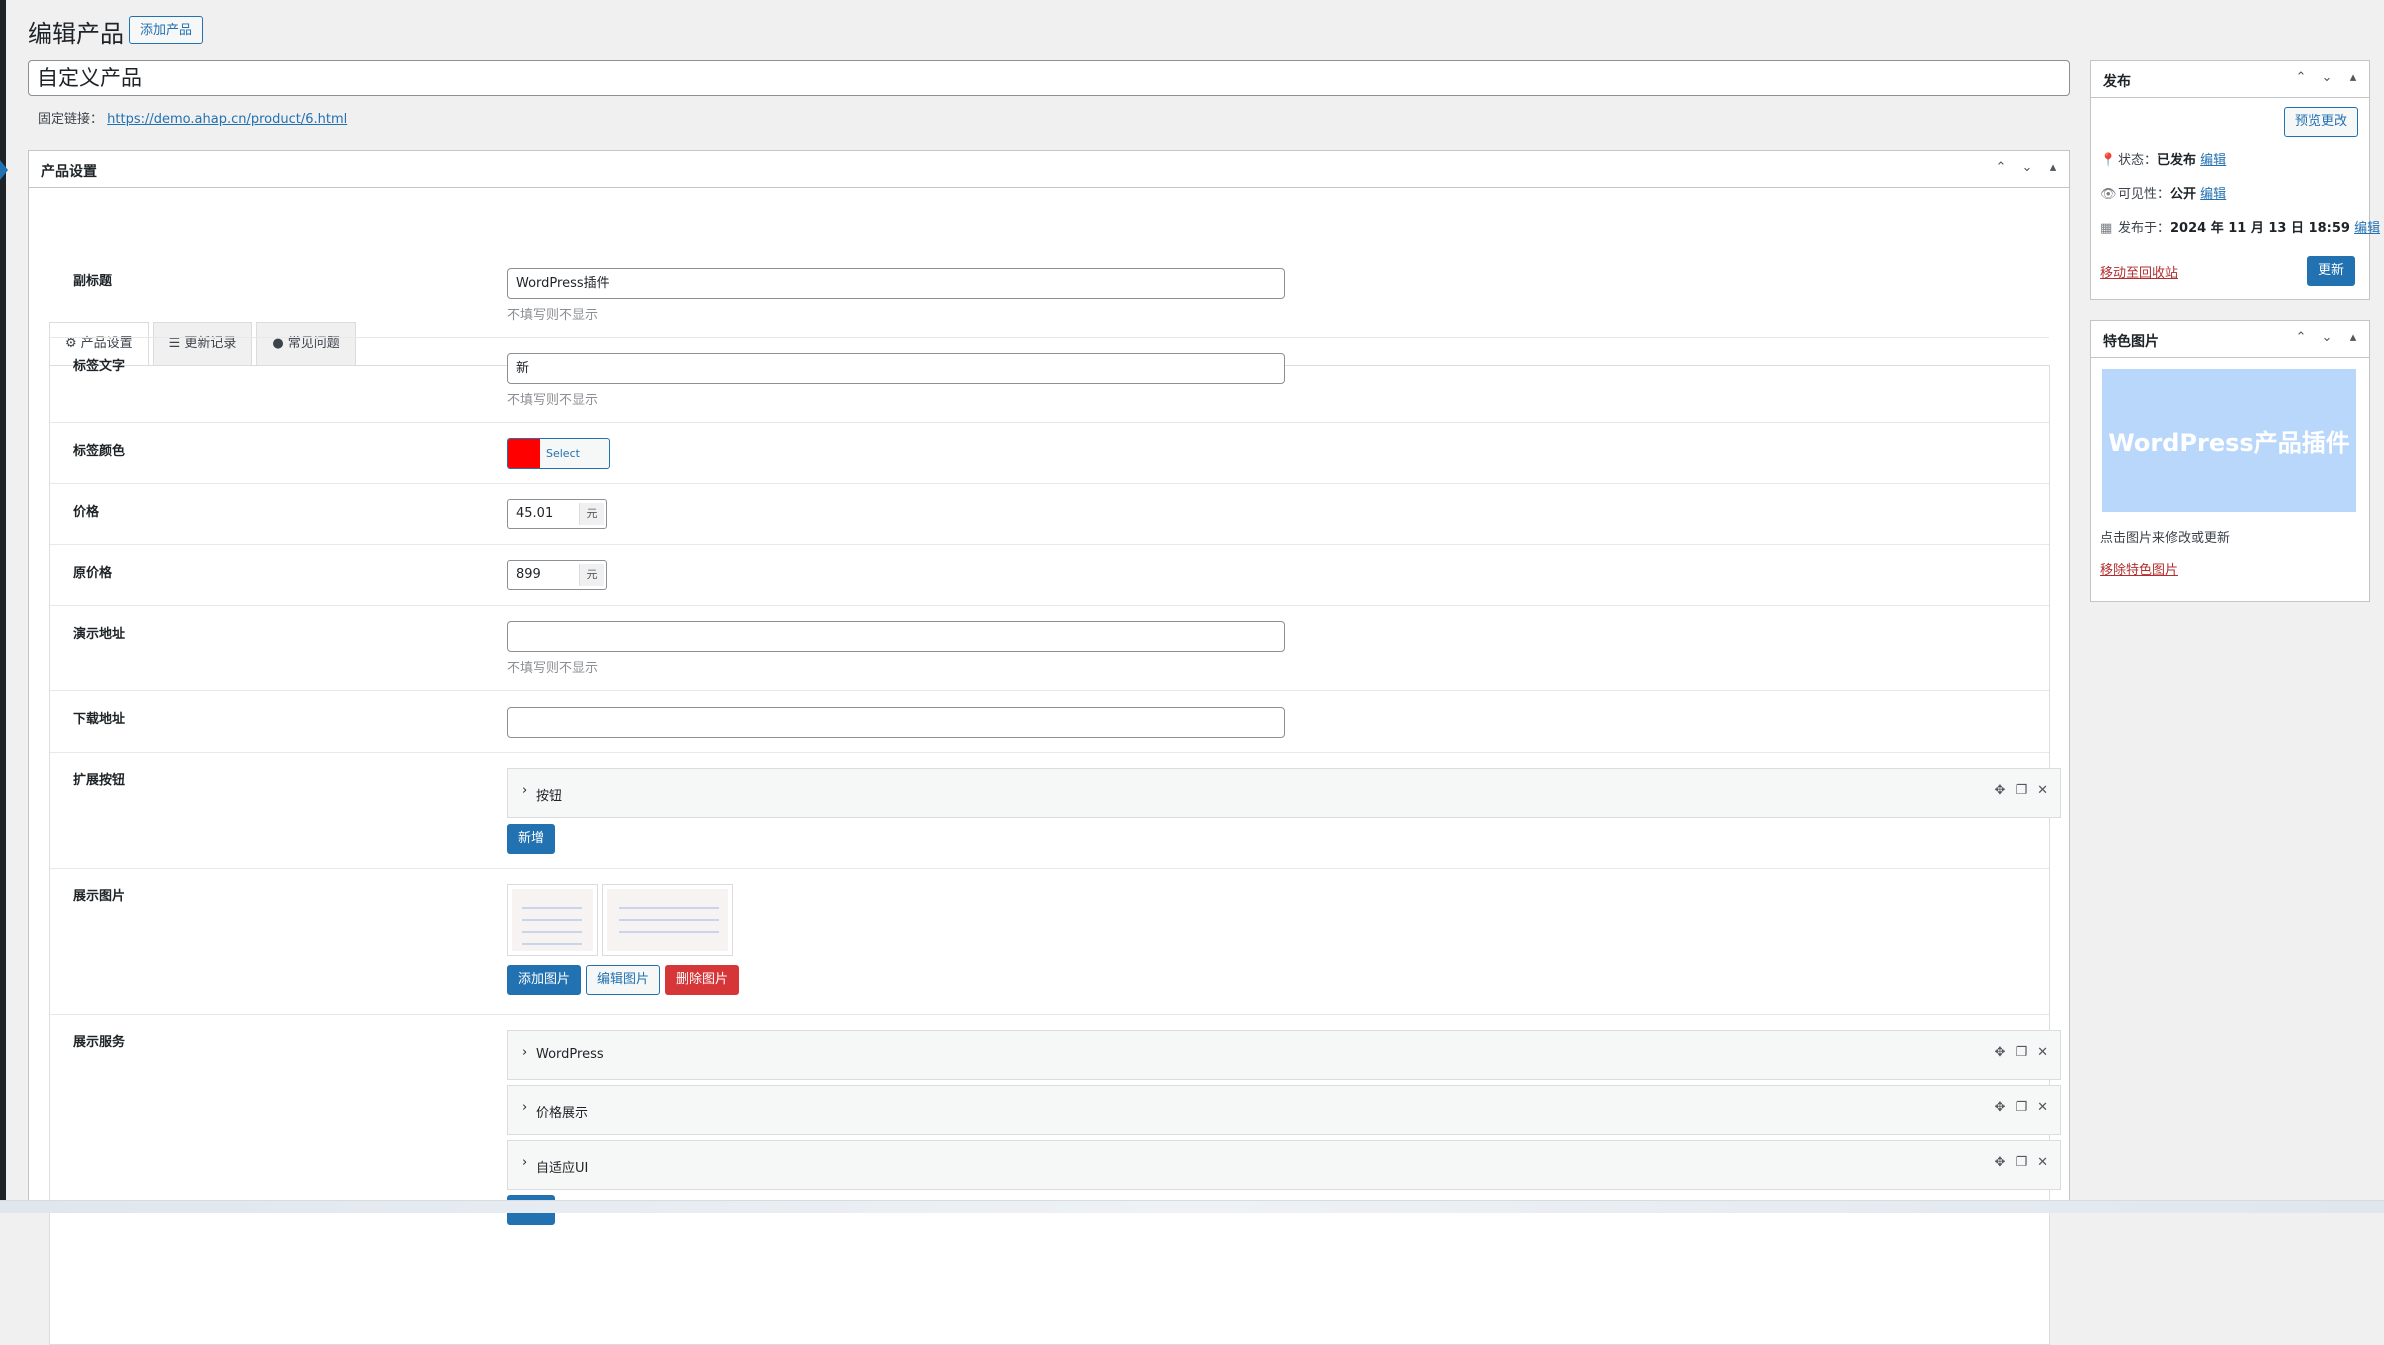 The image size is (2384, 1345). What do you see at coordinates (1284, 1055) in the screenshot?
I see `repeater-item: › WordPress ✥ ❐ ✕` at bounding box center [1284, 1055].